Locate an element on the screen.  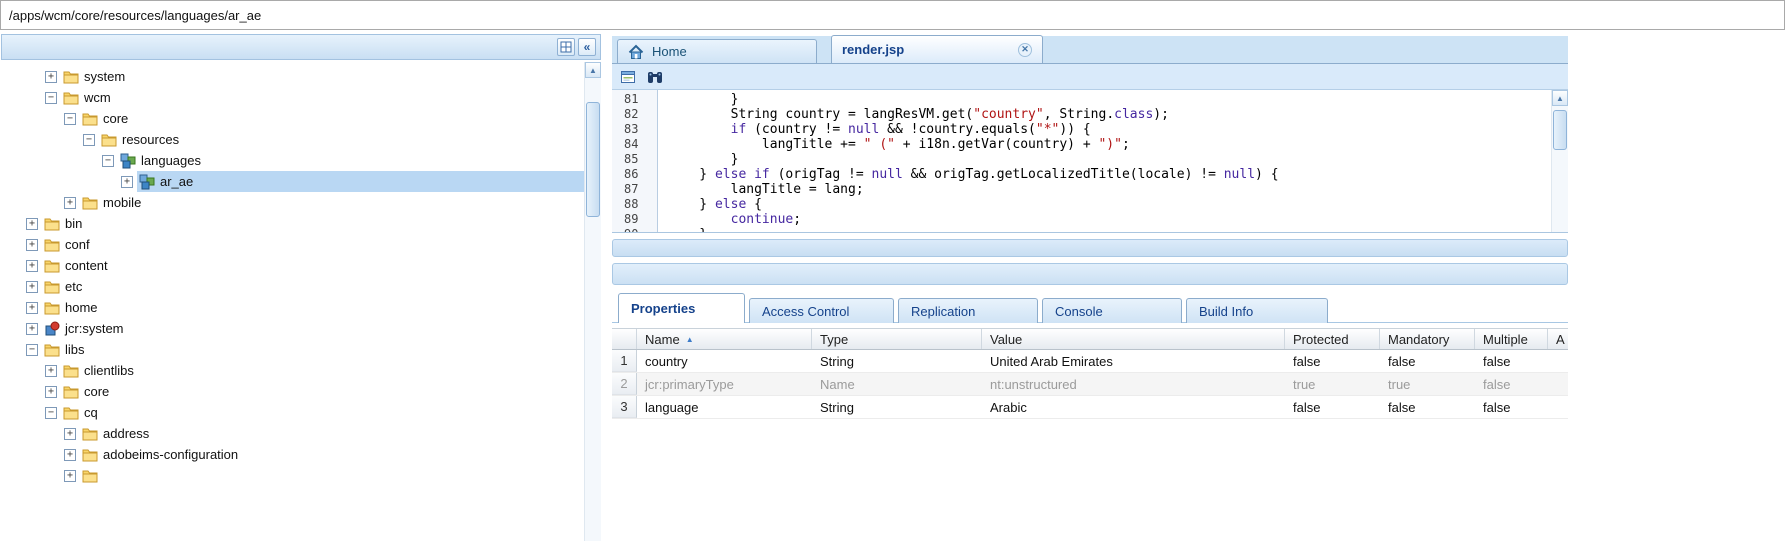
column-header-multiple: Multiple is located at coordinates (1511, 339).